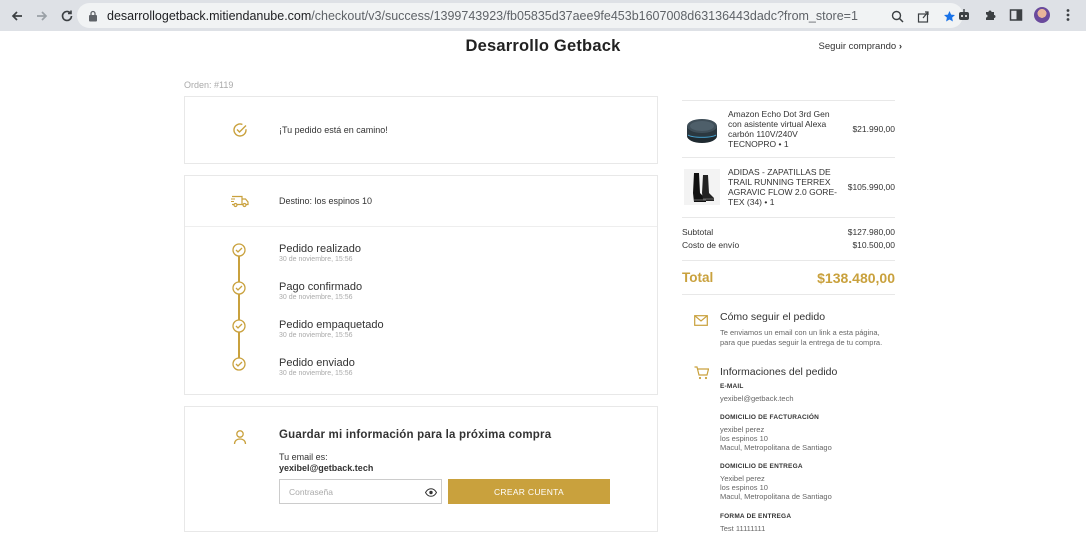 The width and height of the screenshot is (1086, 553). What do you see at coordinates (303, 457) in the screenshot?
I see `email-label: Tu email es:` at bounding box center [303, 457].